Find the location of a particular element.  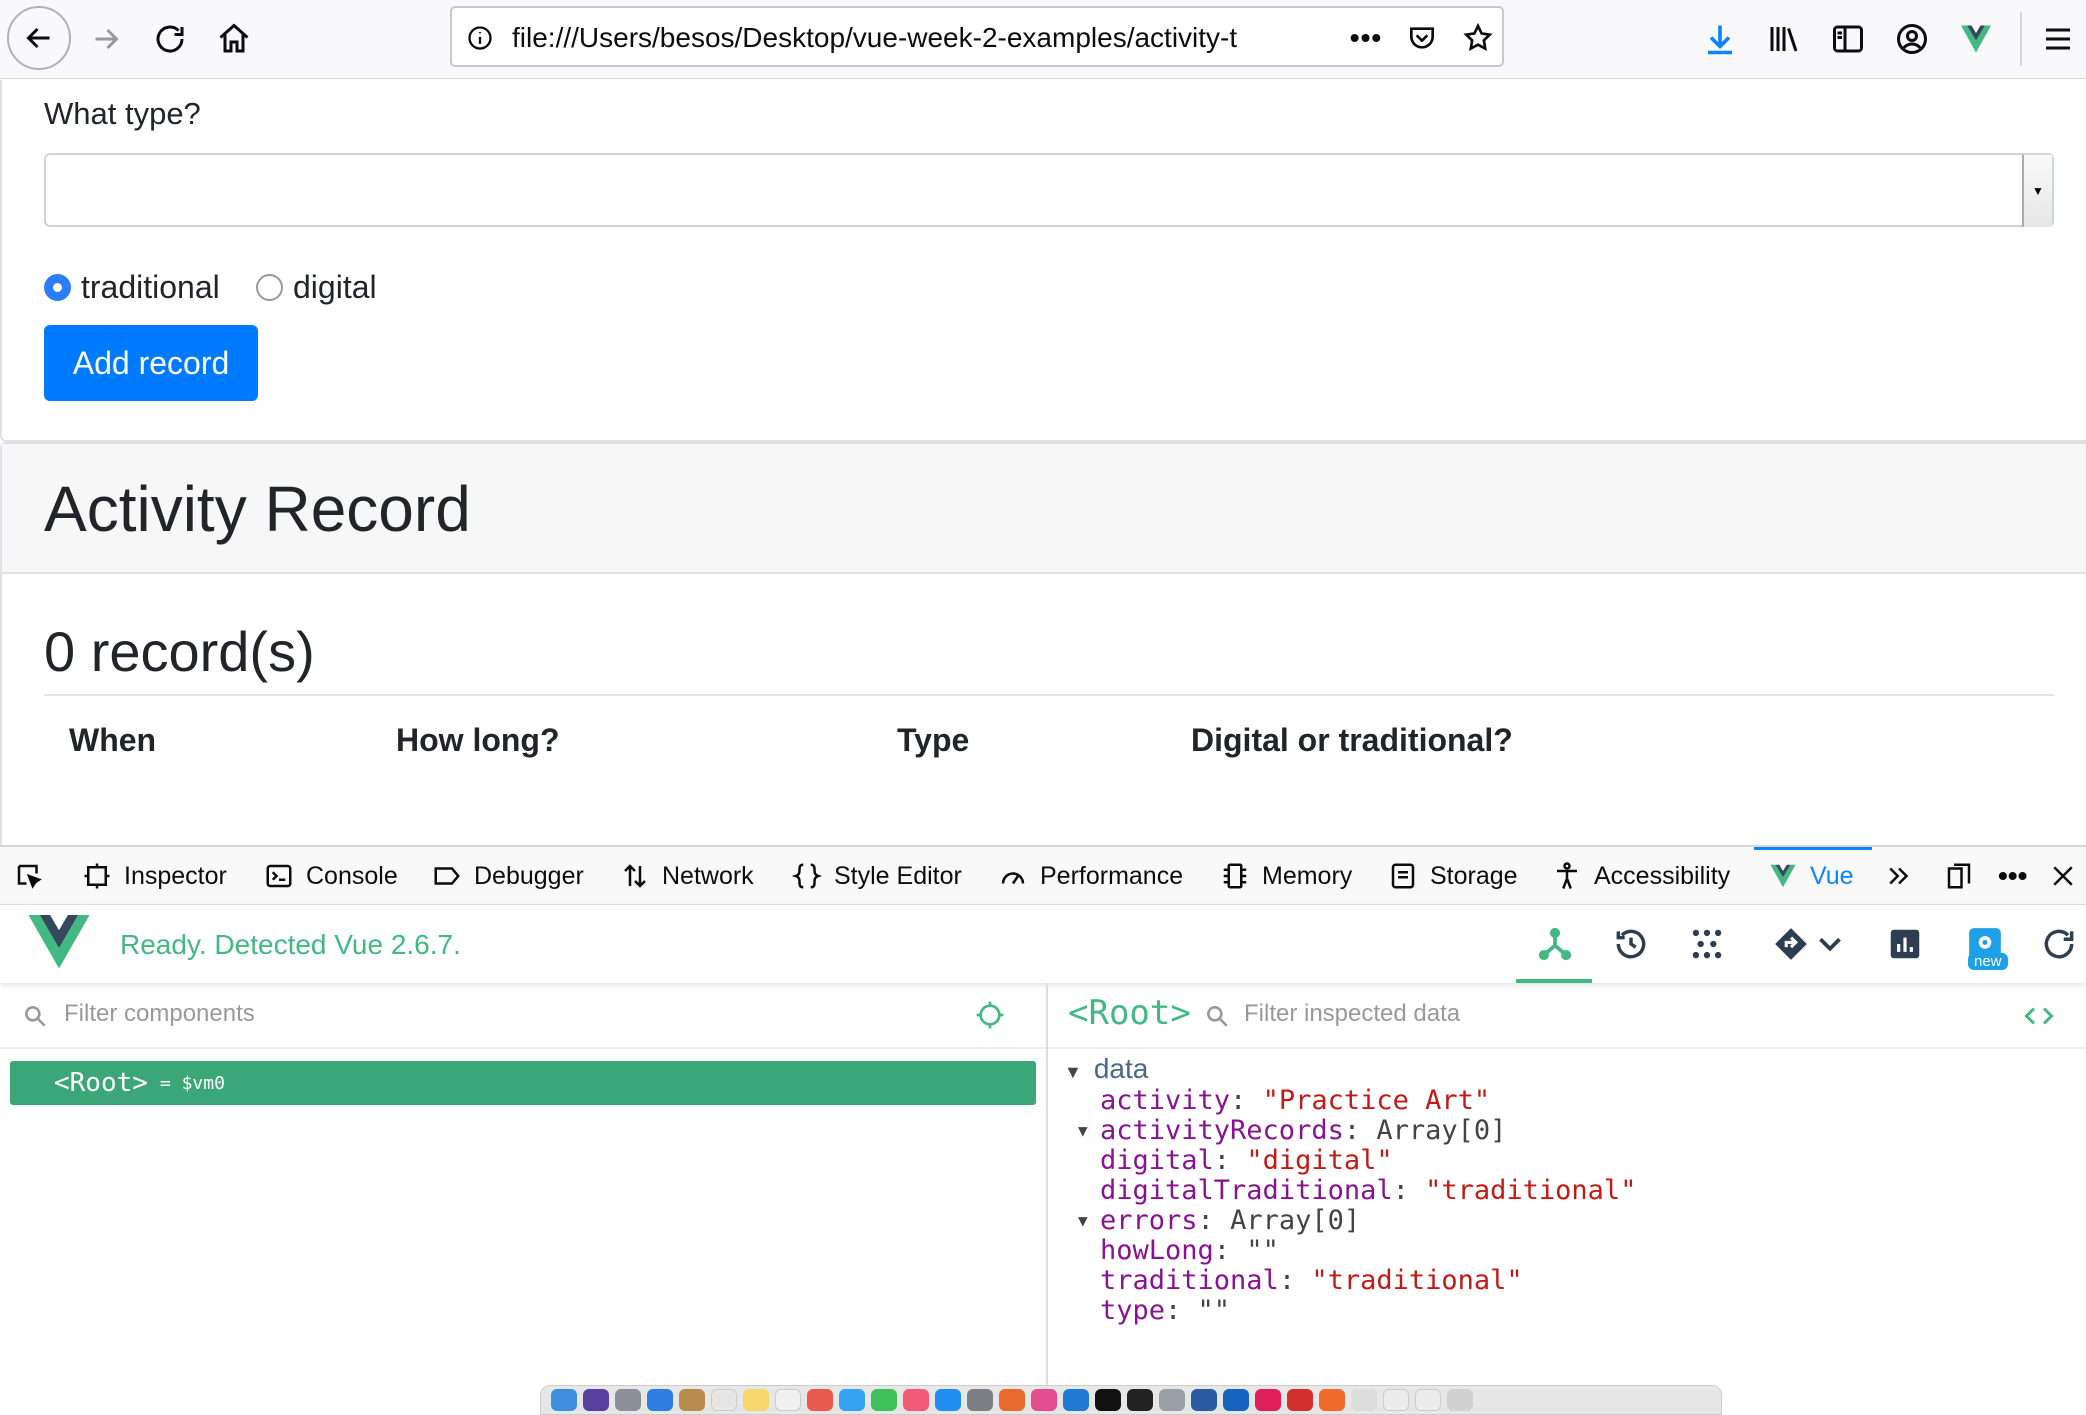

timeline-history-icon is located at coordinates (1631, 944).